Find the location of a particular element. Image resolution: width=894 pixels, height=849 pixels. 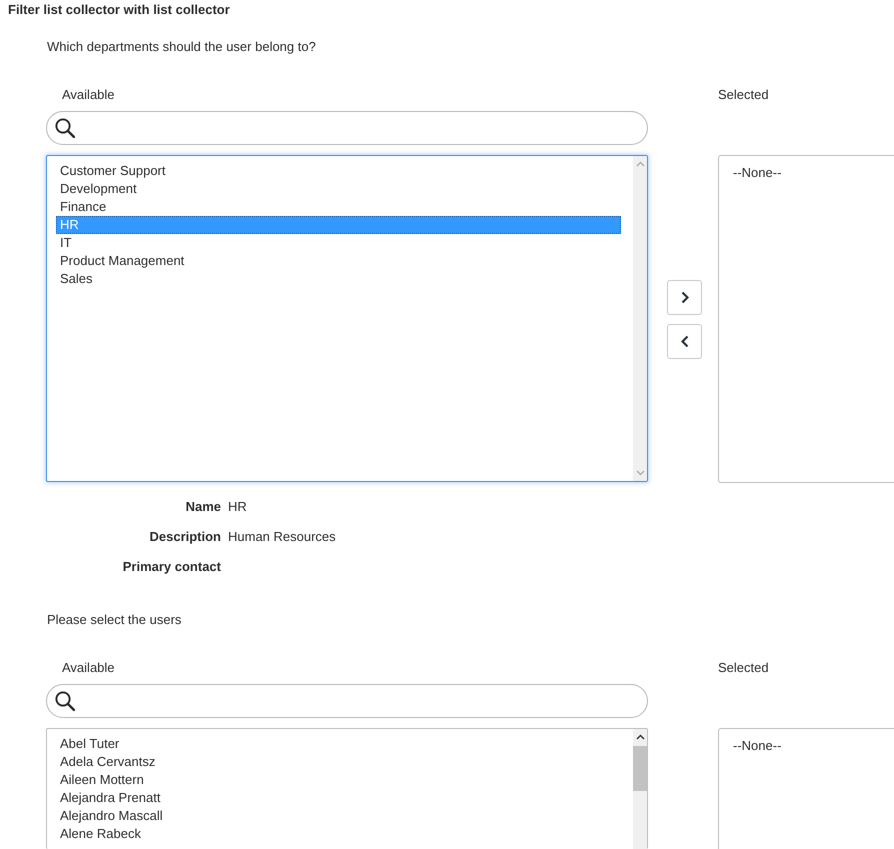

detail-value: HR is located at coordinates (237, 507).